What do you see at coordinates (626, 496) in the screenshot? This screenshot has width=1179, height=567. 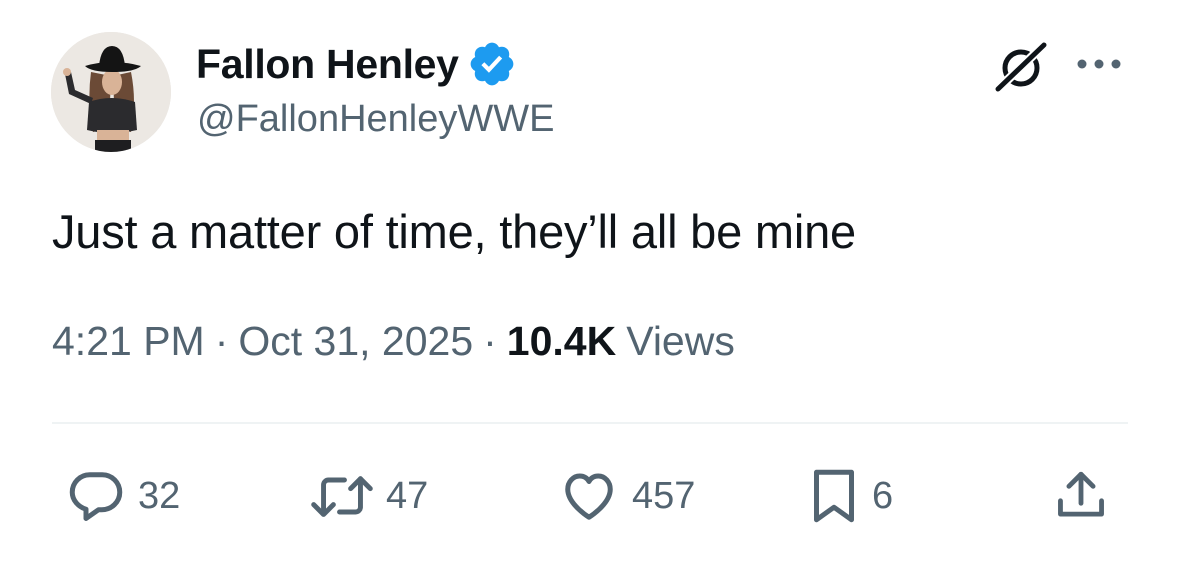 I see `like-button: 457` at bounding box center [626, 496].